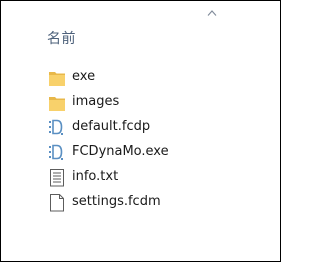 The image size is (320, 262). I want to click on column-header-label: 名前, so click(61, 39).